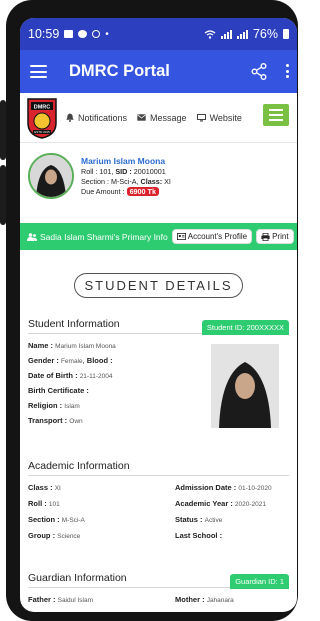  What do you see at coordinates (54, 535) in the screenshot?
I see `group-row: Group : Science` at bounding box center [54, 535].